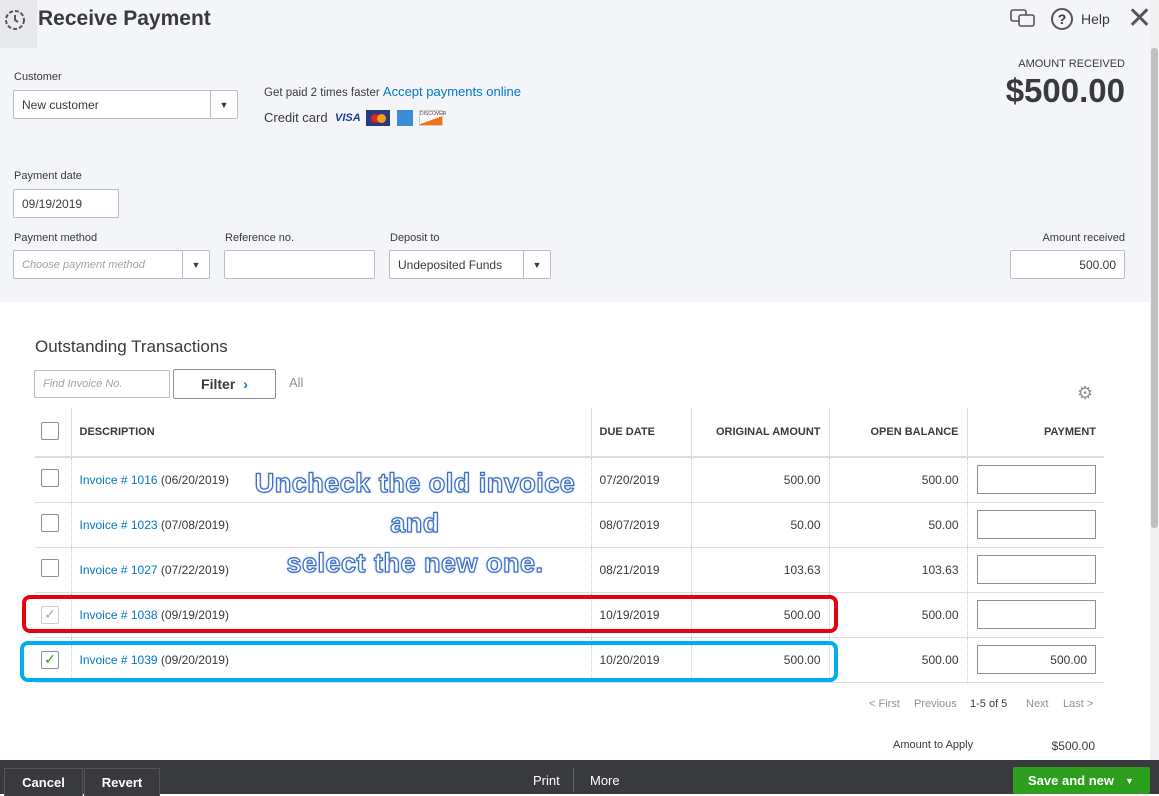 This screenshot has width=1159, height=796. I want to click on amount-received-input: 500.00, so click(1067, 264).